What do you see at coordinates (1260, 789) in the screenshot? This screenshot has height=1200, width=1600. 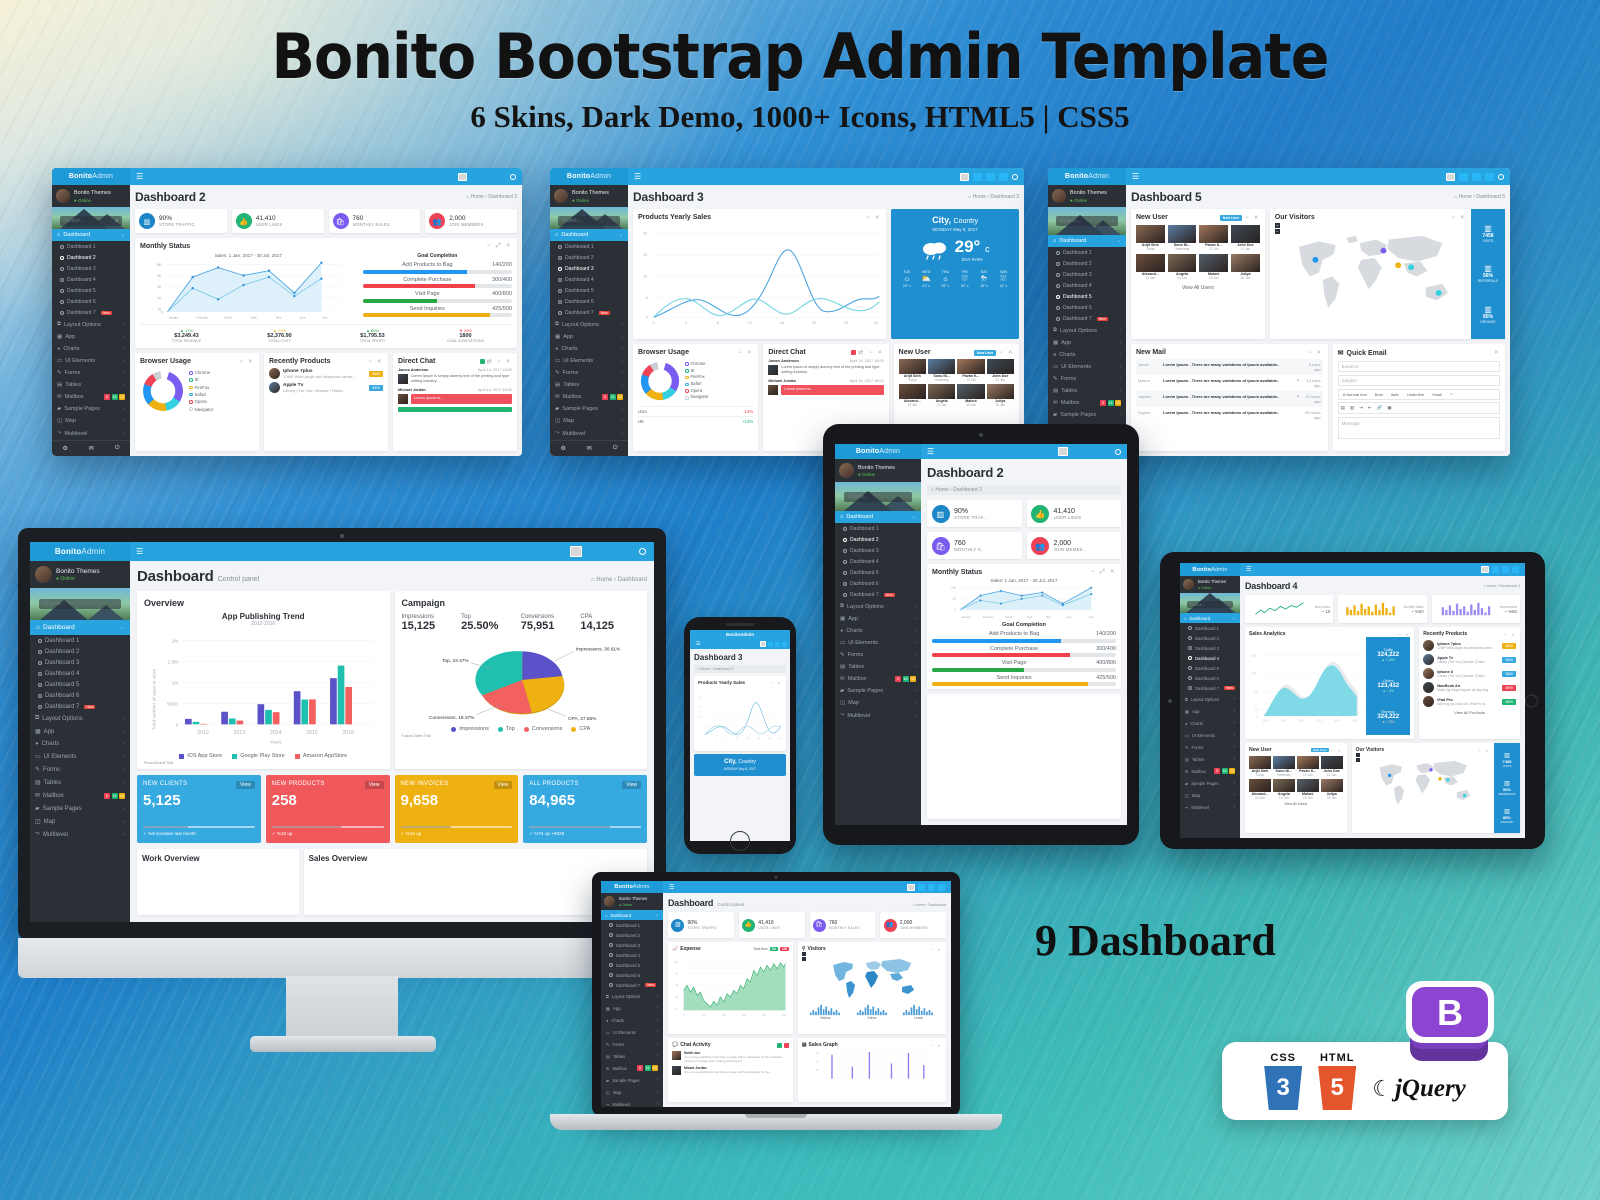 I see `user-tile: Alexand... 13 Jan` at bounding box center [1260, 789].